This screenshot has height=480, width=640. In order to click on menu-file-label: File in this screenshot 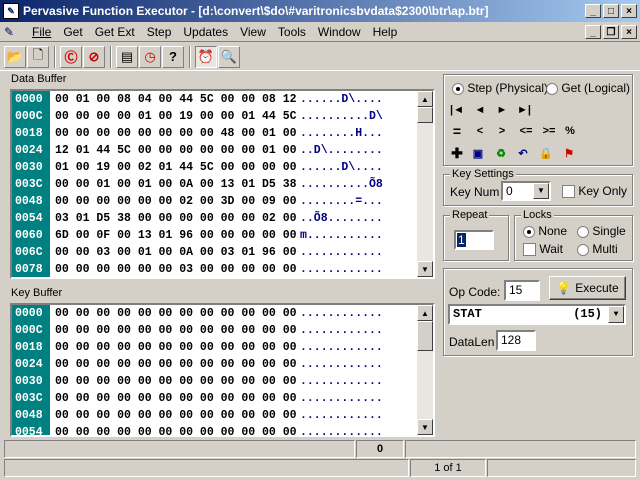, I will do `click(42, 31)`.